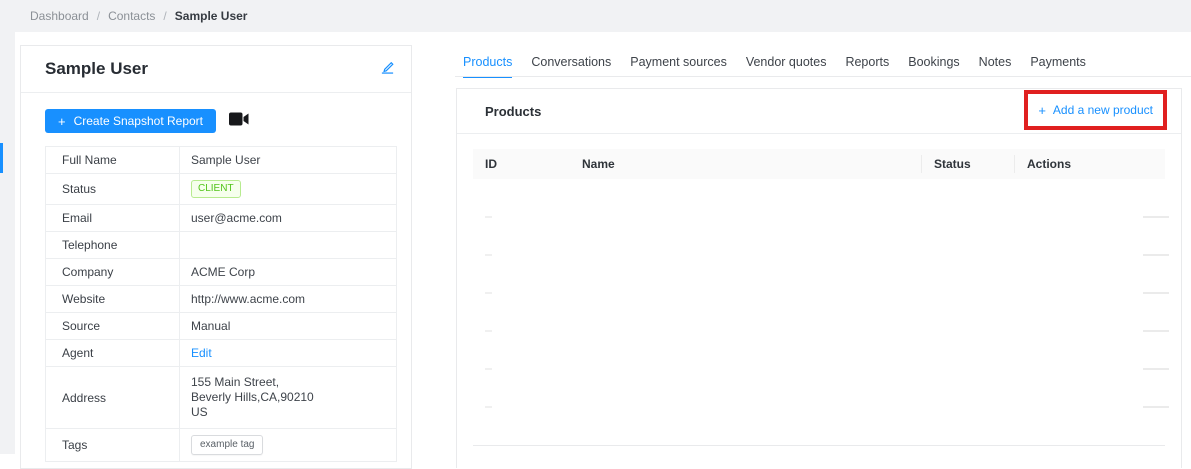  What do you see at coordinates (288, 272) in the screenshot?
I see `field-value-company: ACME Corp` at bounding box center [288, 272].